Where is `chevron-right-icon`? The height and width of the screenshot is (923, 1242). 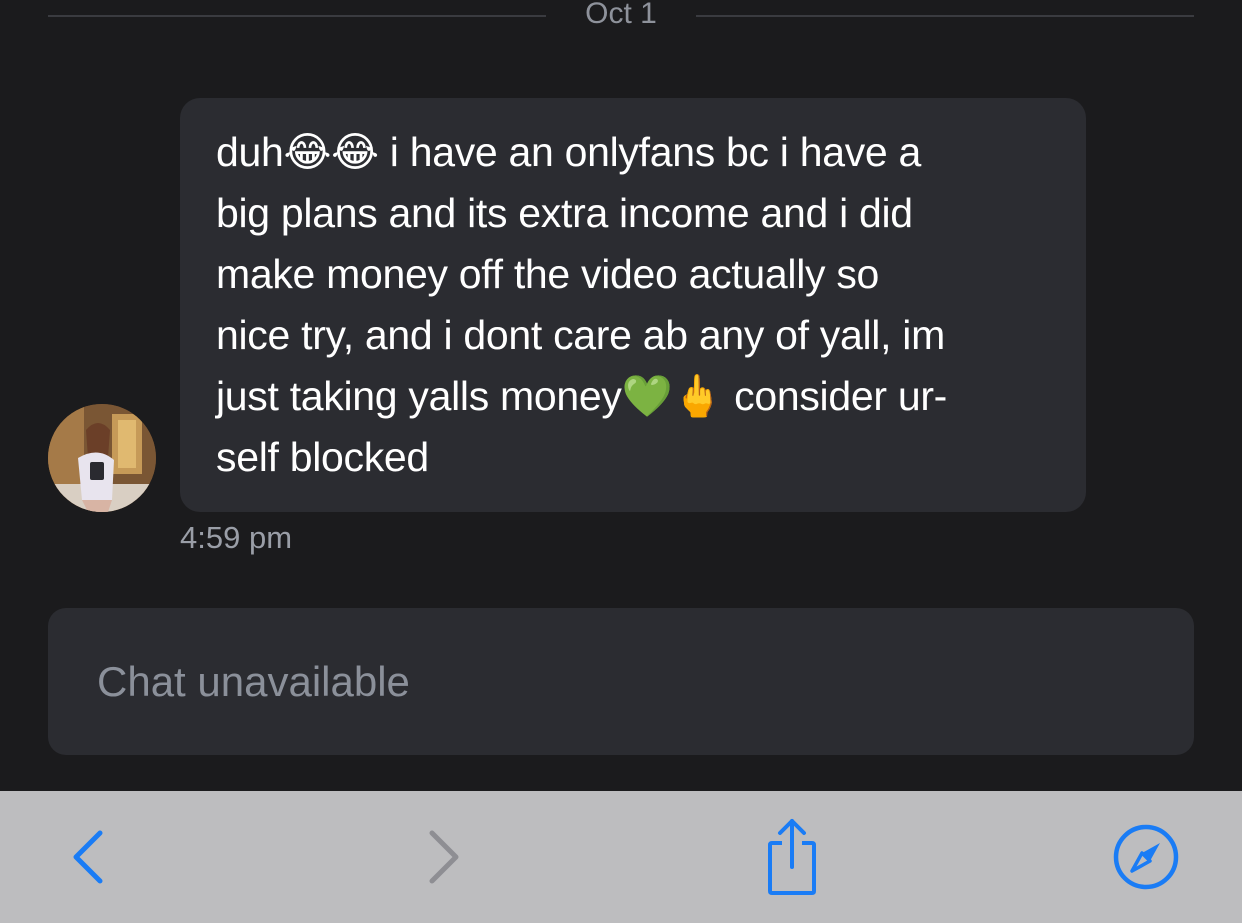
chevron-right-icon is located at coordinates (444, 857).